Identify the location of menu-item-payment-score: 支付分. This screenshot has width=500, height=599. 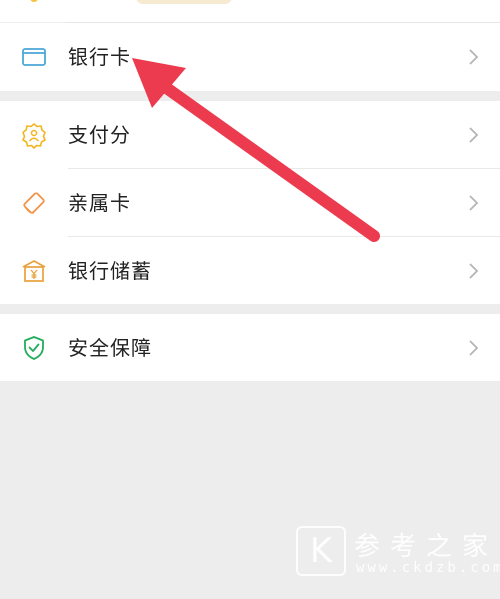
(250, 135).